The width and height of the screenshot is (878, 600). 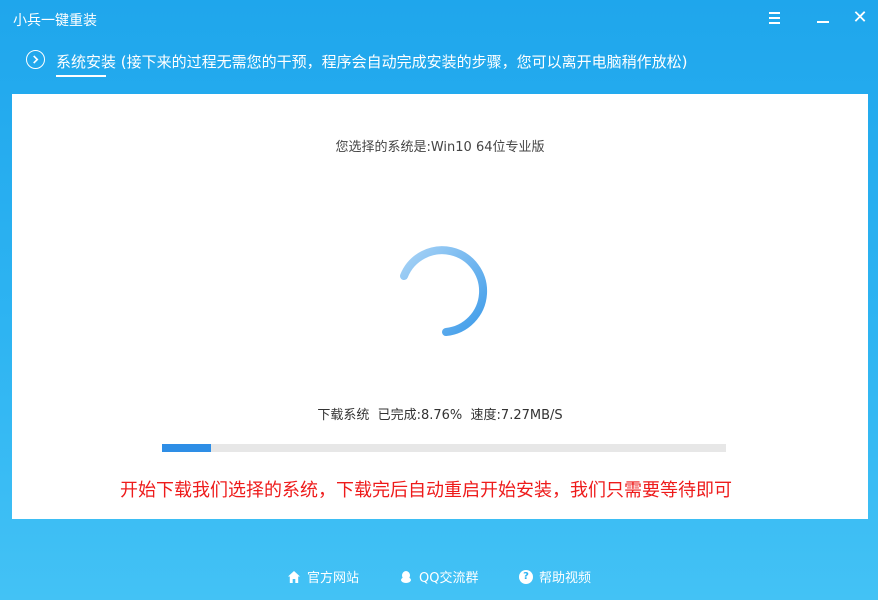 What do you see at coordinates (565, 578) in the screenshot?
I see `help-video-label: 帮助视频` at bounding box center [565, 578].